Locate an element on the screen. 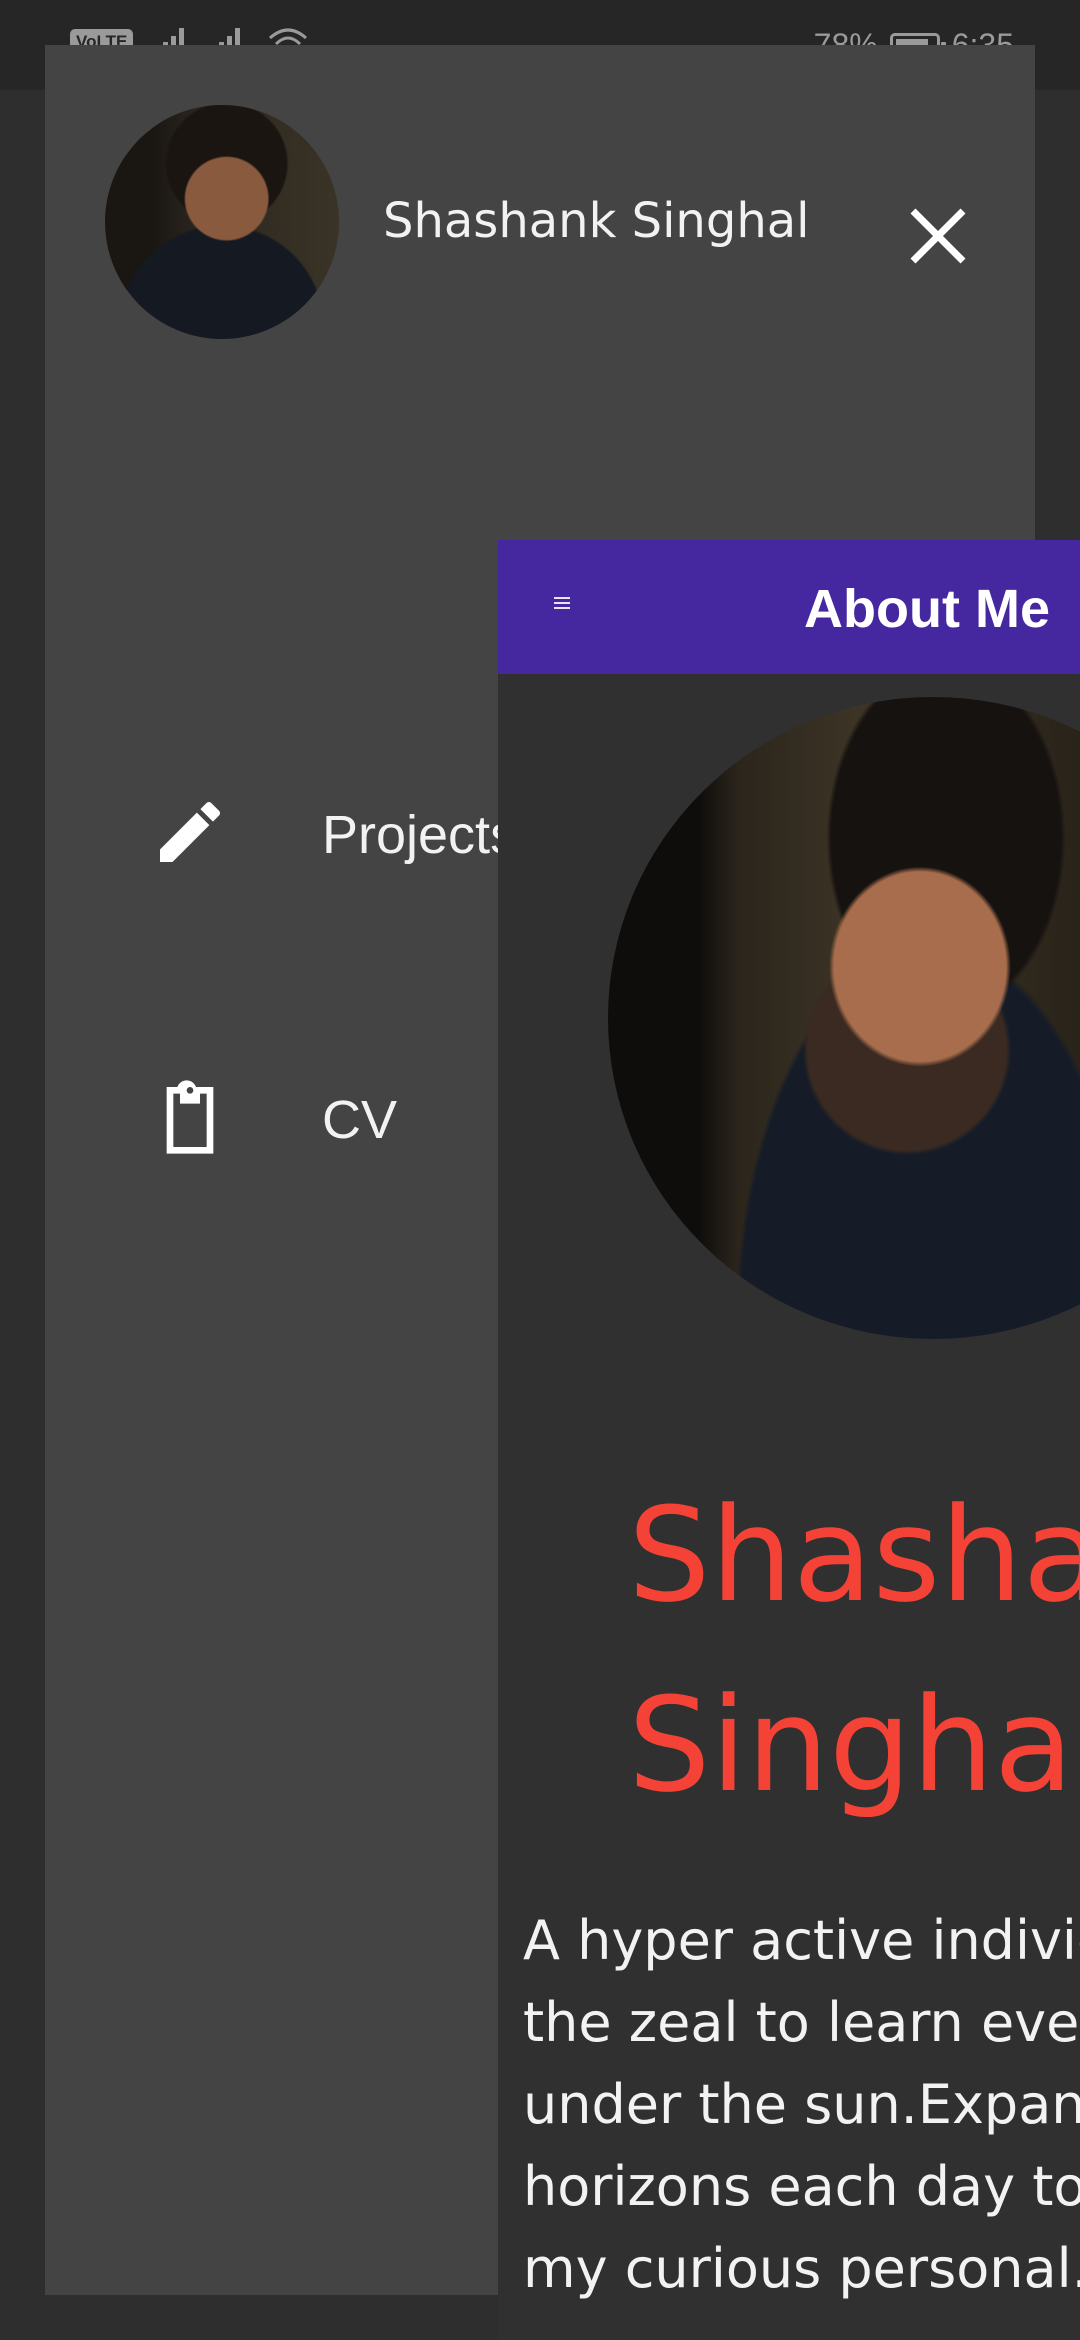  bio-line: under the sun.Expanding my is located at coordinates (801, 2104).